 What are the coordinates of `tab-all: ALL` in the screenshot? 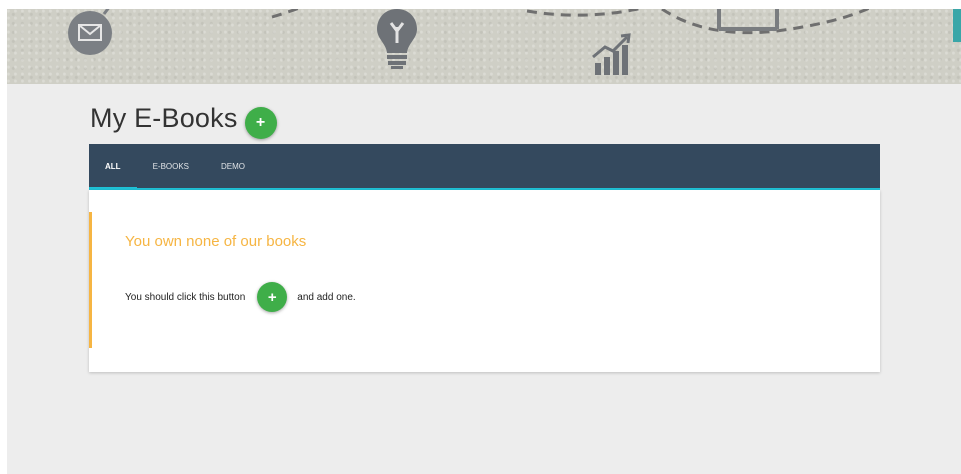 It's located at (113, 167).